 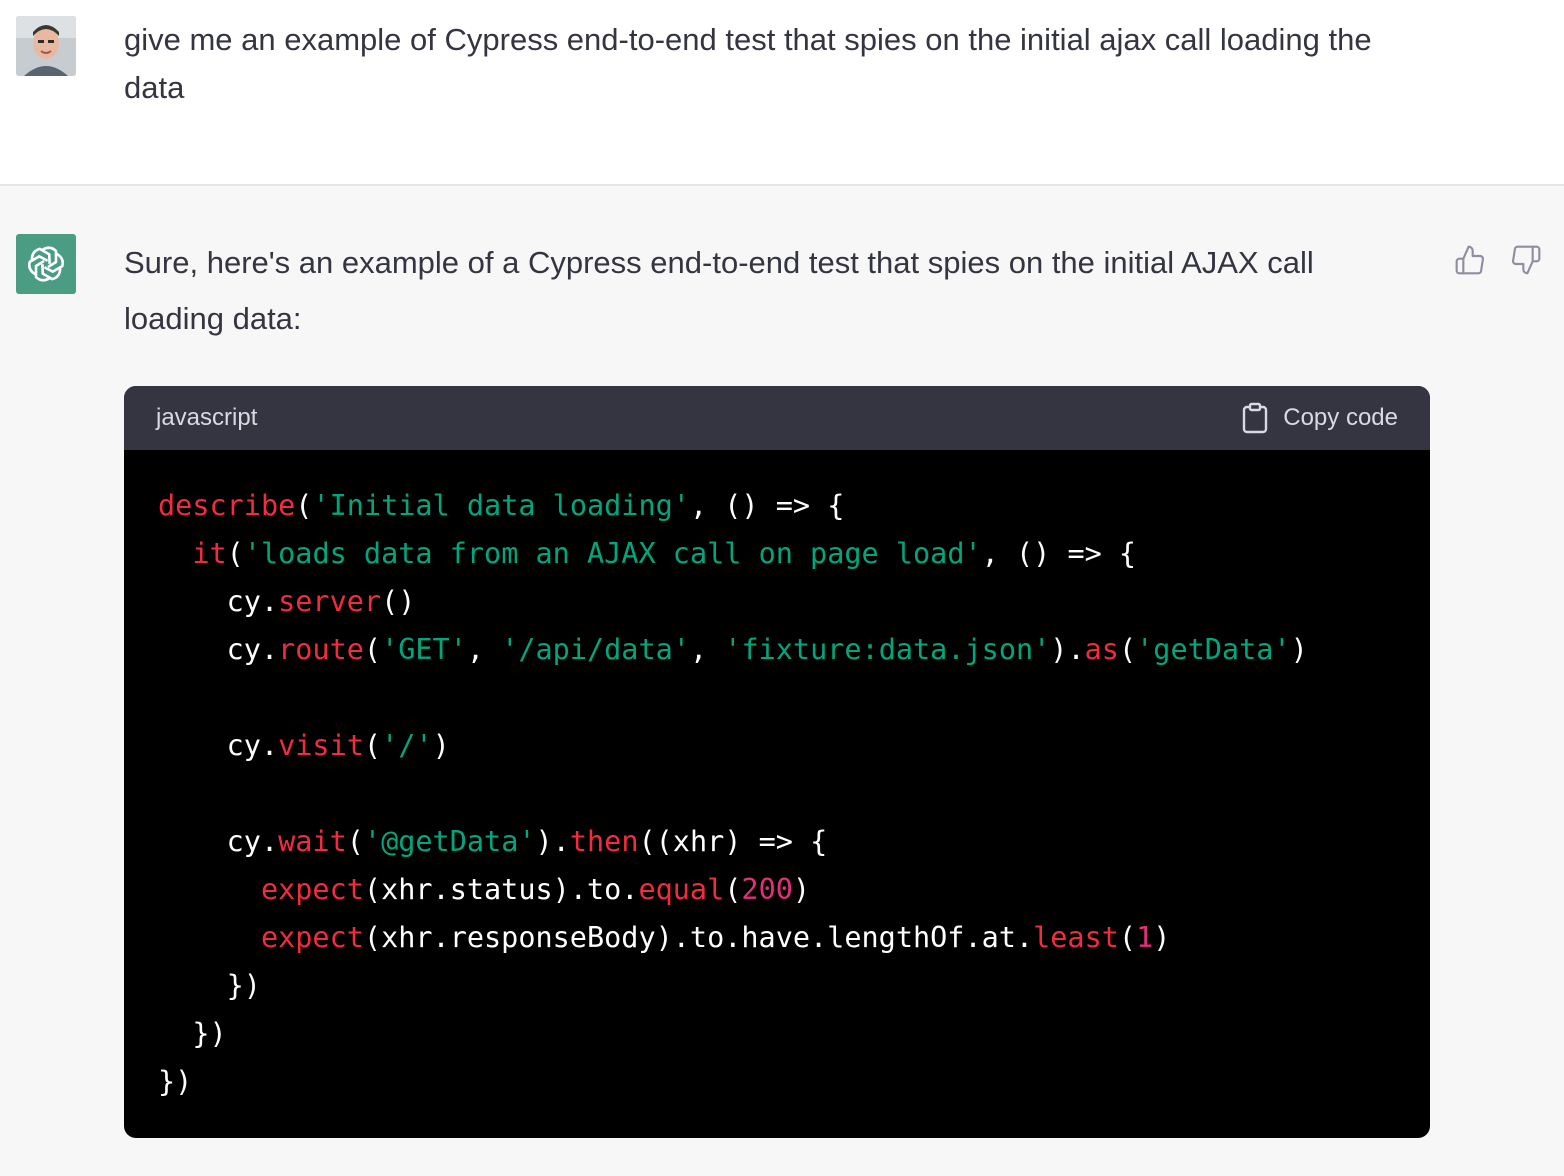 I want to click on code-token: '@getData', so click(x=449, y=841).